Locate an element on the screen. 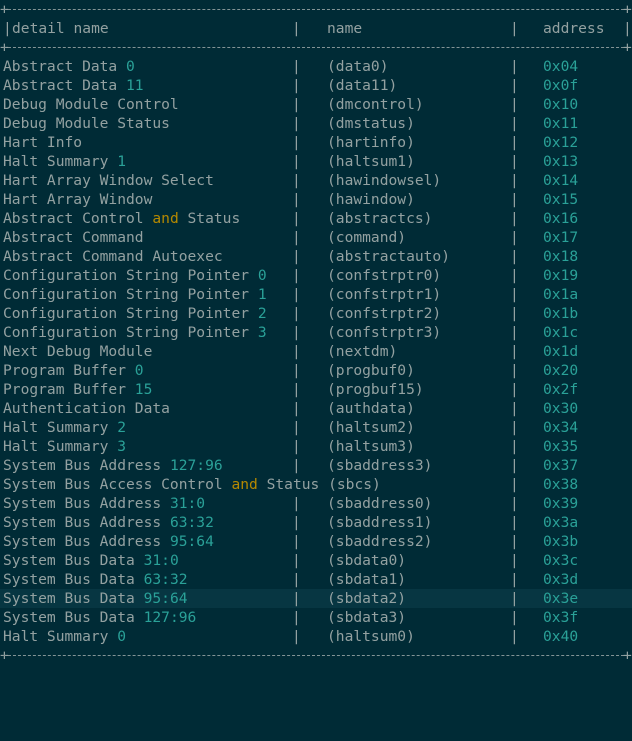 The width and height of the screenshot is (632, 741). detail-name-cell: Configuration String Pointer 2 is located at coordinates (135, 313).